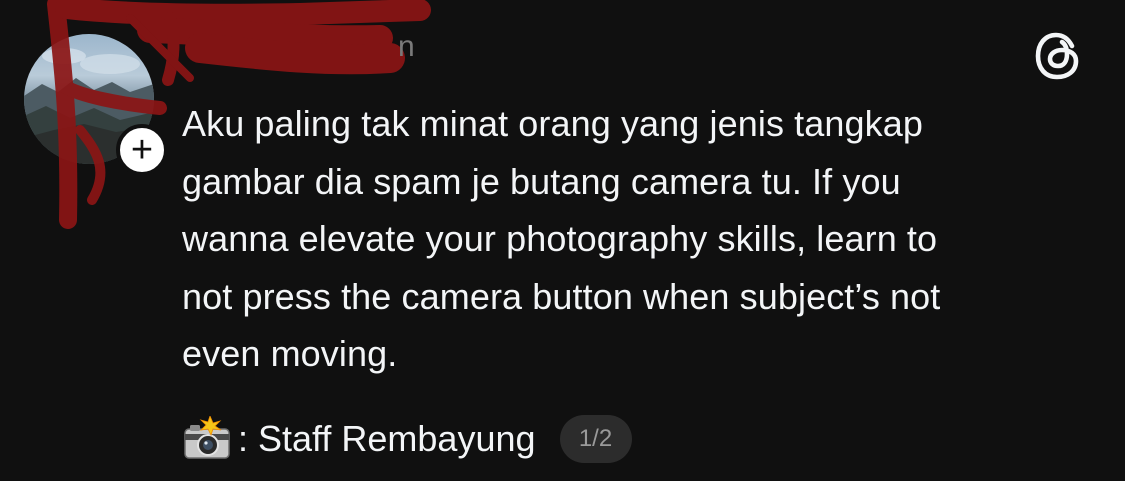  I want to click on plus-icon: +, so click(142, 150).